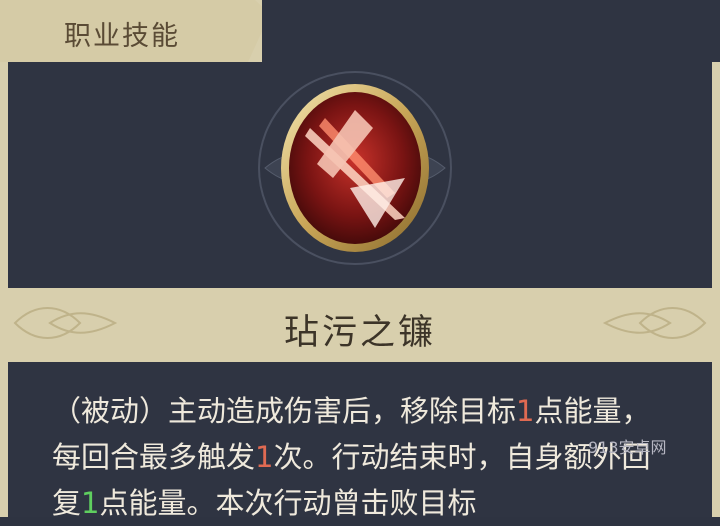  What do you see at coordinates (525, 411) in the screenshot?
I see `desc-number-1: 1` at bounding box center [525, 411].